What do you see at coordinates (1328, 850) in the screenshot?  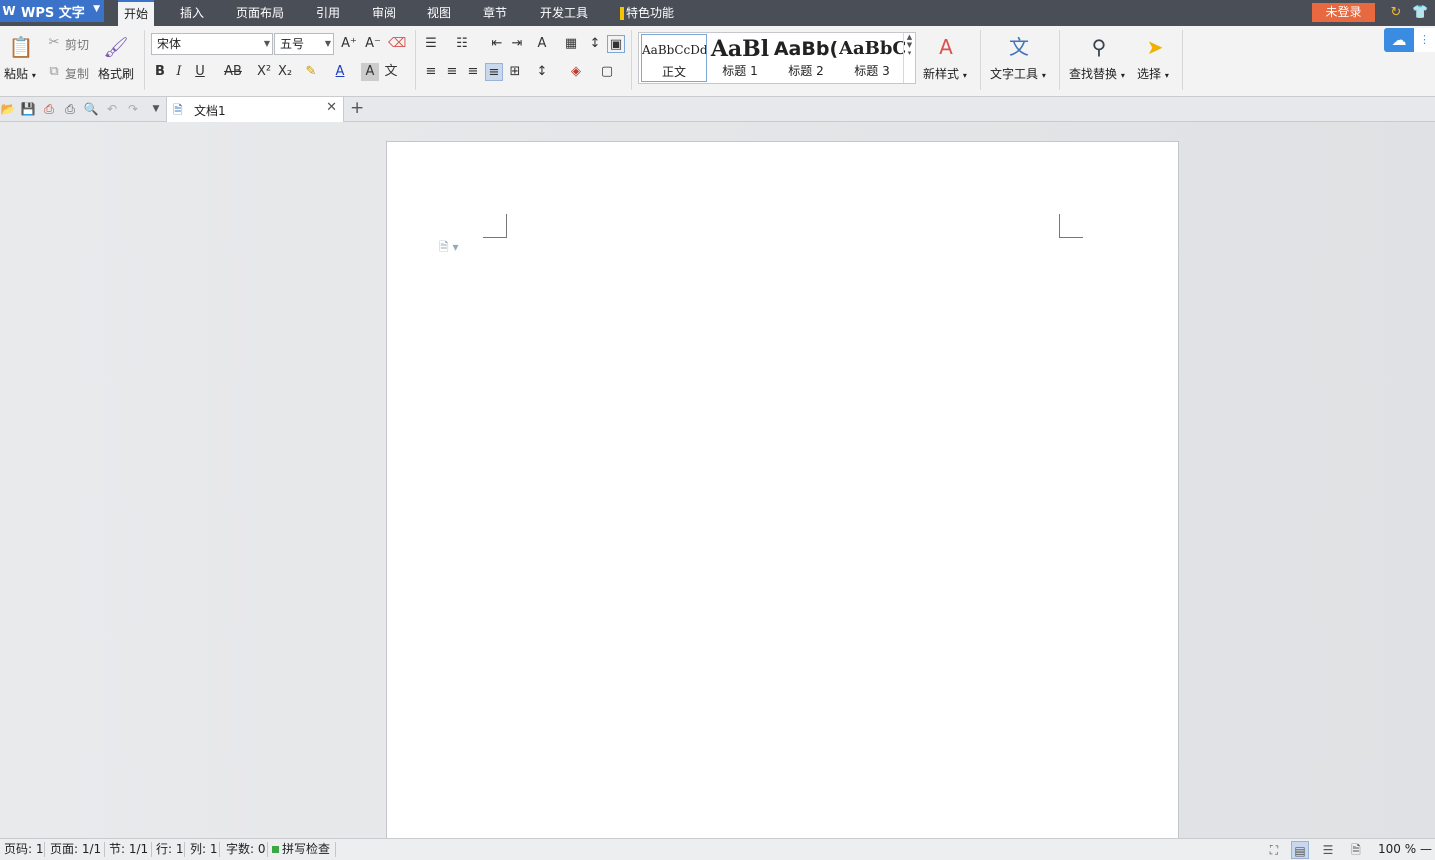 I see `outline-view-icon: ☰` at bounding box center [1328, 850].